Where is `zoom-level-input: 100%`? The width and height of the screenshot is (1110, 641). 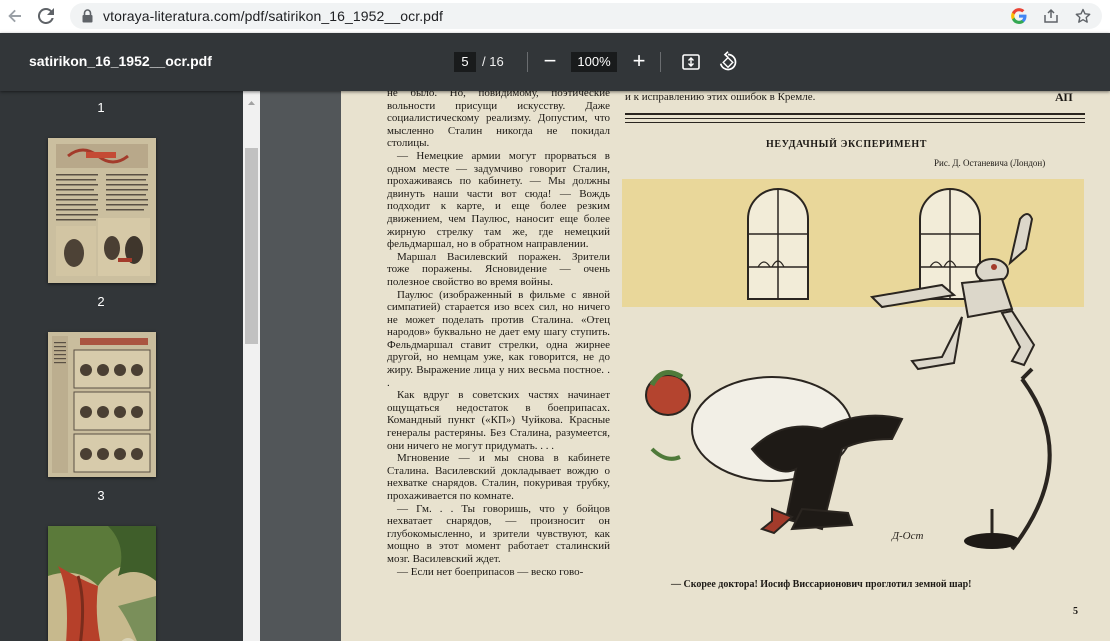
zoom-level-input: 100% is located at coordinates (594, 62).